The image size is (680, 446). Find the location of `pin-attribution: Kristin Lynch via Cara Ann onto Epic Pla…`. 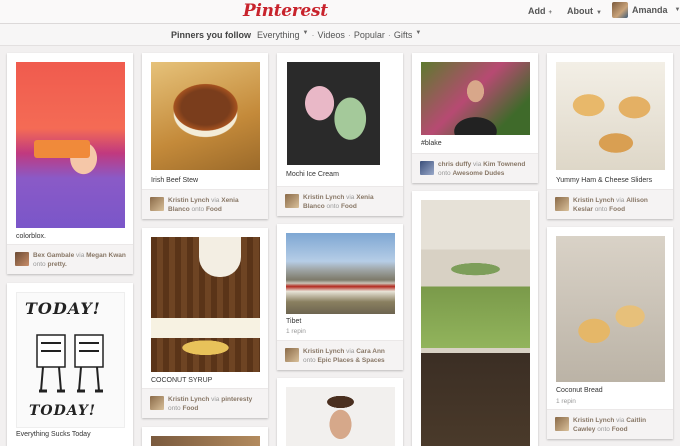

pin-attribution: Kristin Lynch via Cara Ann onto Epic Pla… is located at coordinates (340, 355).